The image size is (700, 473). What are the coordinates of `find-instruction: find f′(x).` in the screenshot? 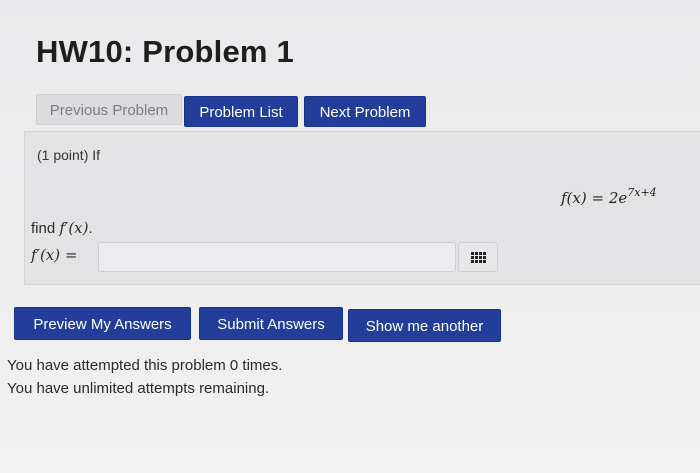 It's located at (62, 228).